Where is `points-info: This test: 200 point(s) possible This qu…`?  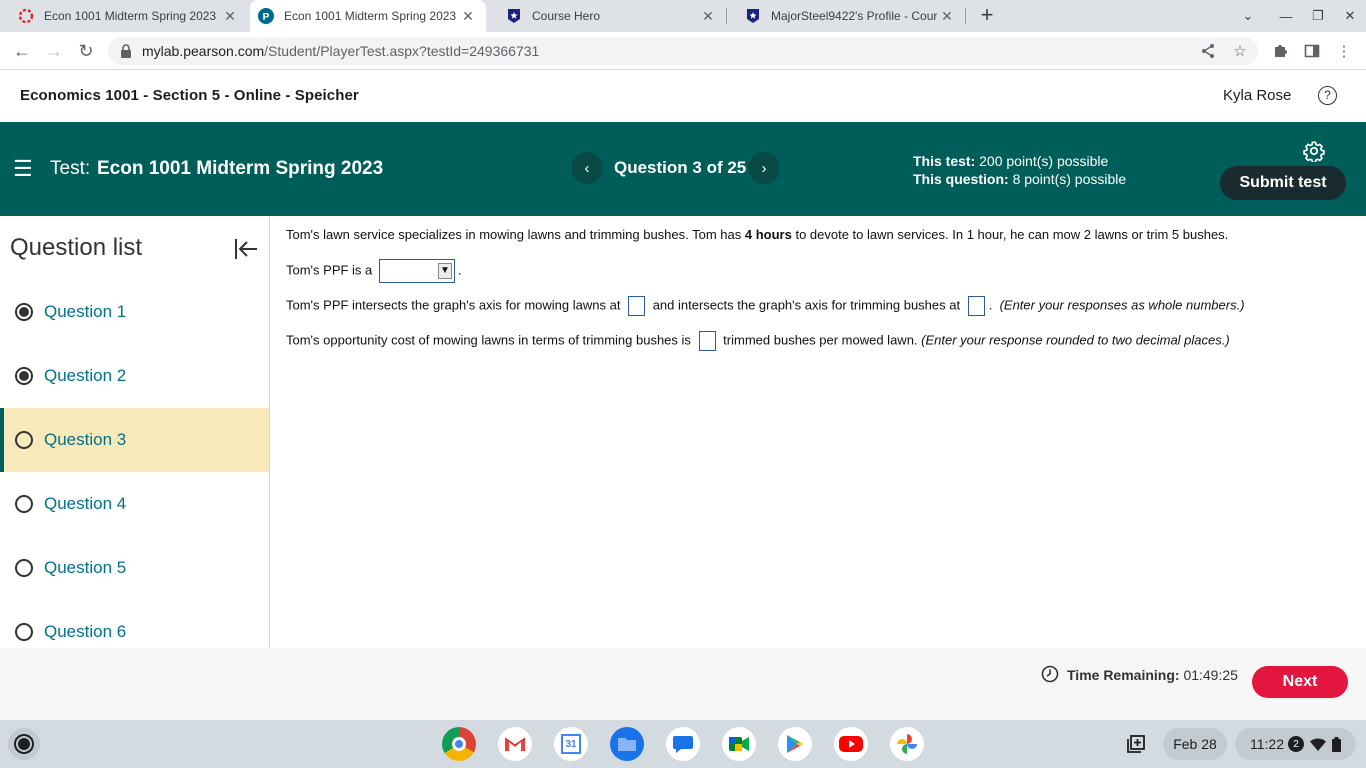
points-info: This test: 200 point(s) possible This qu… is located at coordinates (1019, 170).